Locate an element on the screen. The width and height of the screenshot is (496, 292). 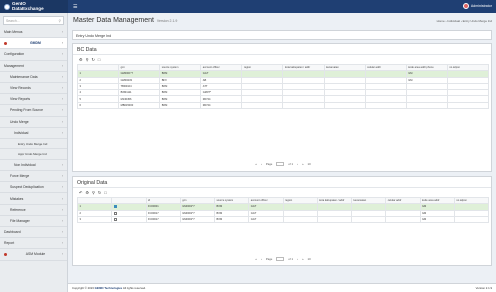
sidebar-item: Entry Undo Merge Ind is located at coordinates (33, 144).